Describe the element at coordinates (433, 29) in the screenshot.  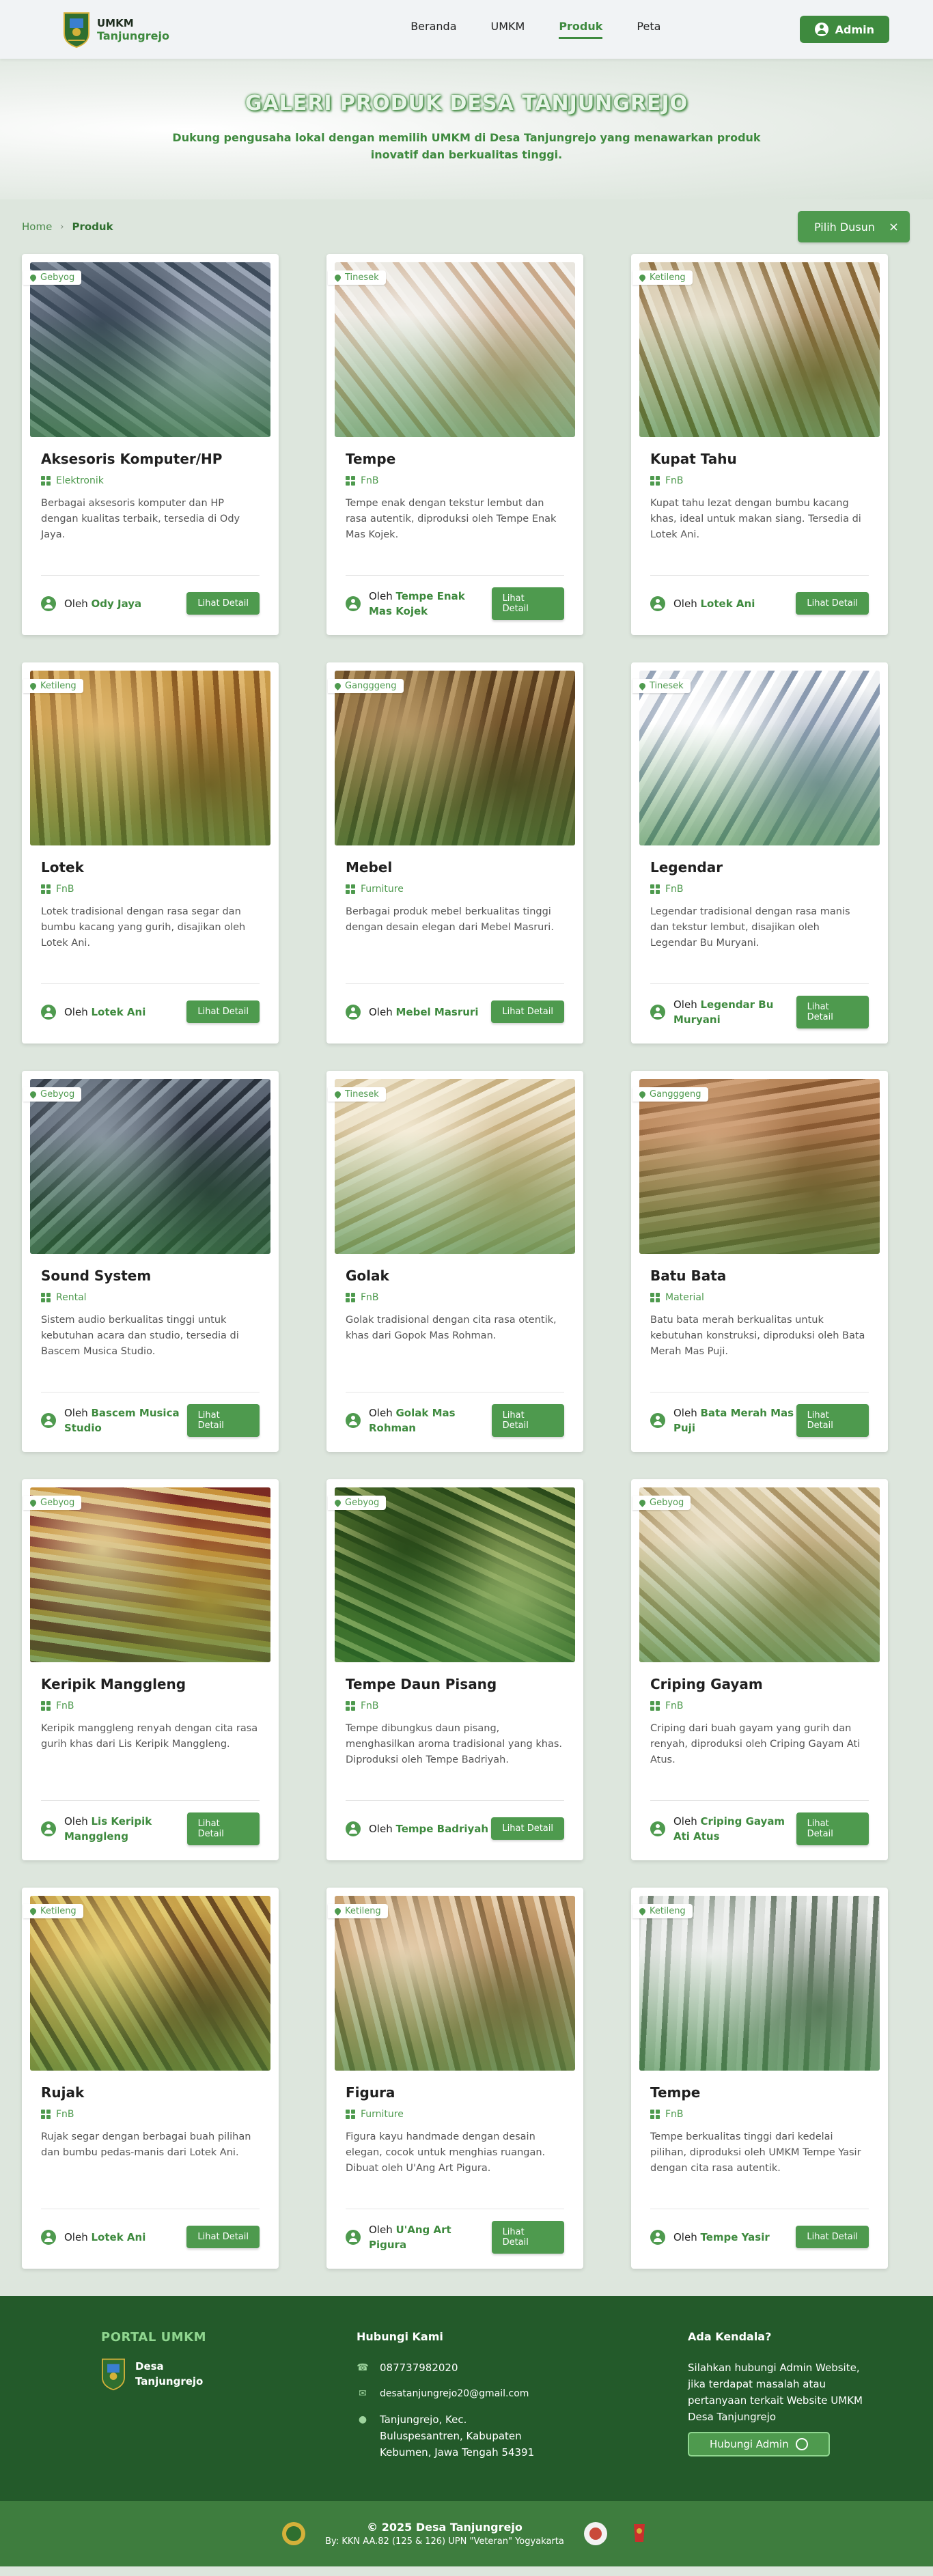
I see `nav-beranda: Beranda` at that location.